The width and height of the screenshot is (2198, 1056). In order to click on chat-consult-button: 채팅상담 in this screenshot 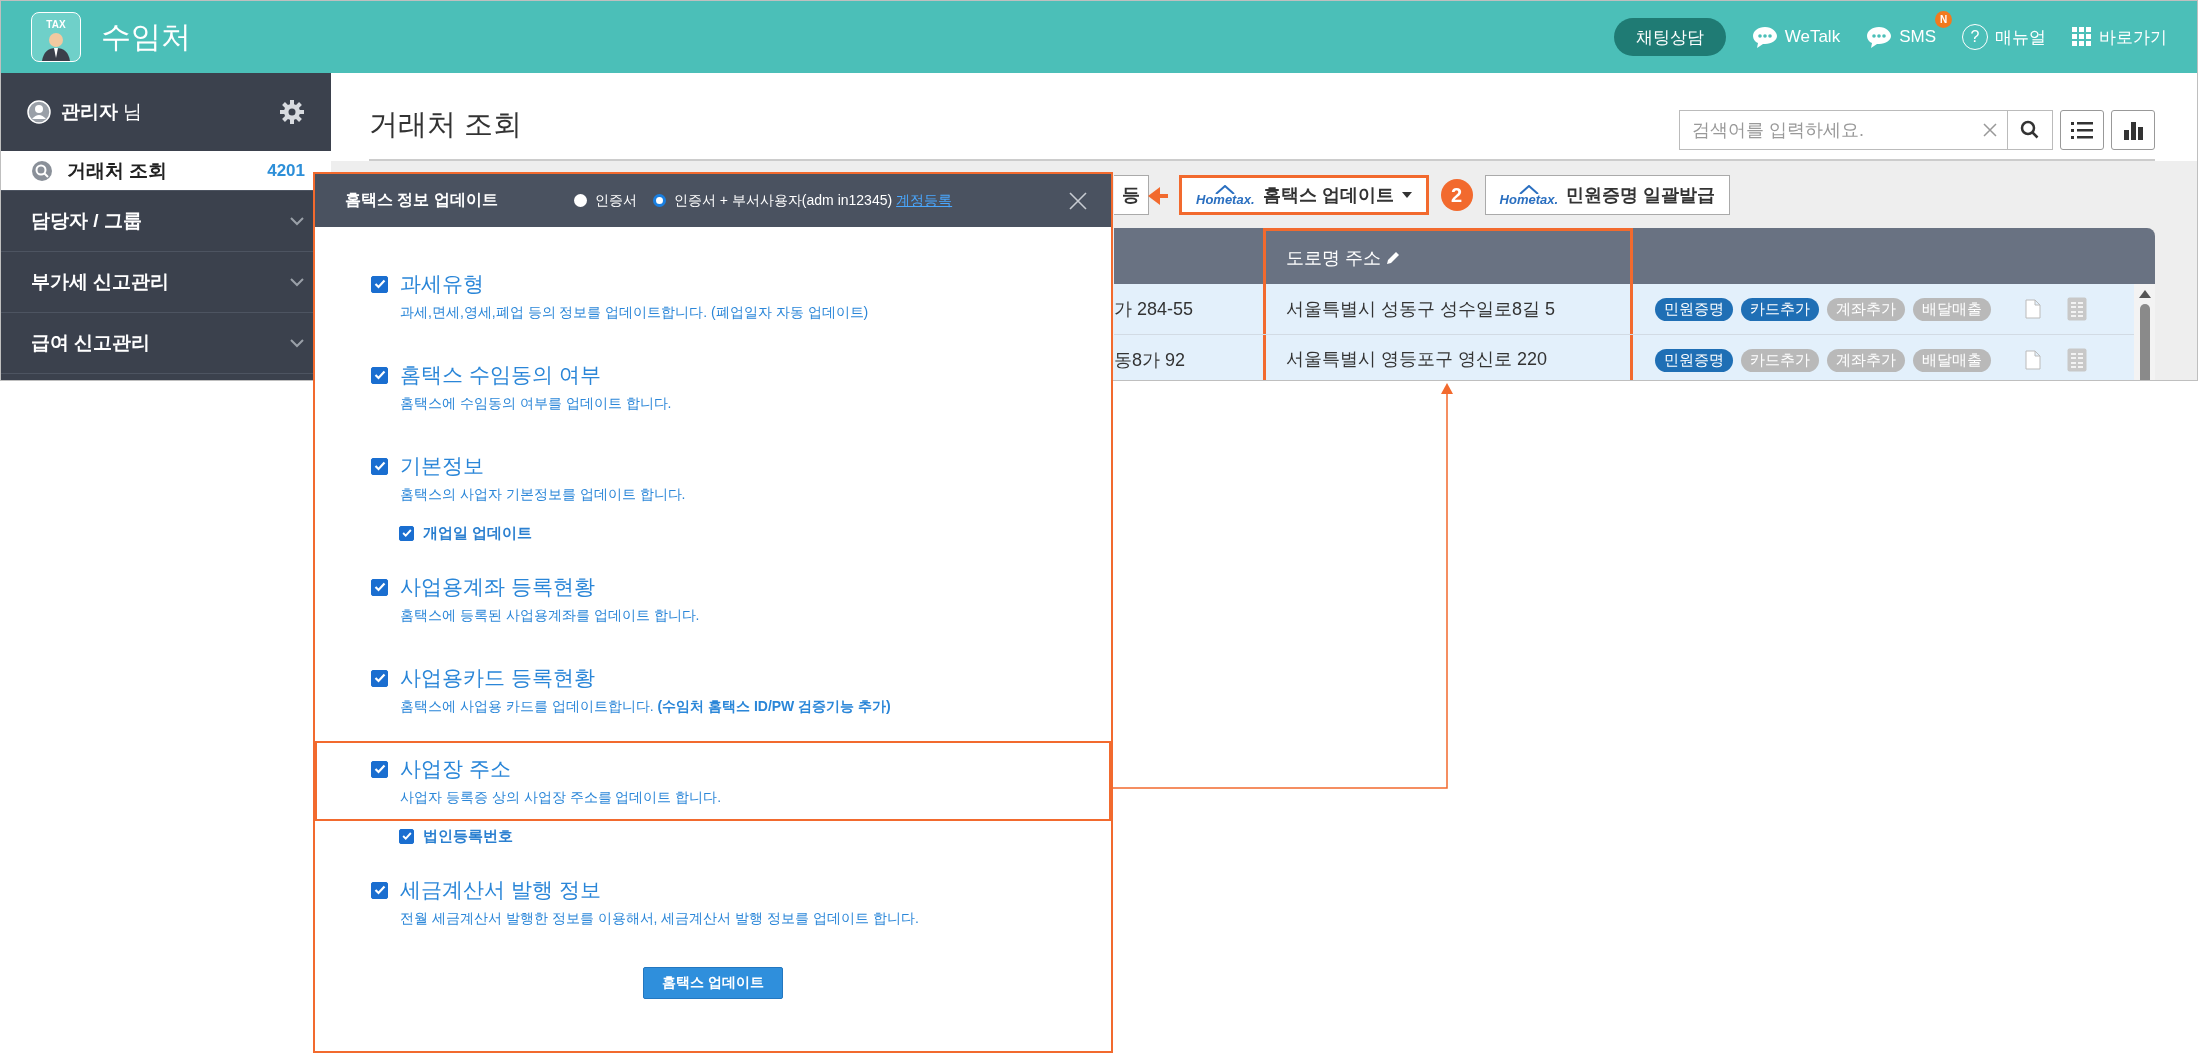, I will do `click(1669, 37)`.